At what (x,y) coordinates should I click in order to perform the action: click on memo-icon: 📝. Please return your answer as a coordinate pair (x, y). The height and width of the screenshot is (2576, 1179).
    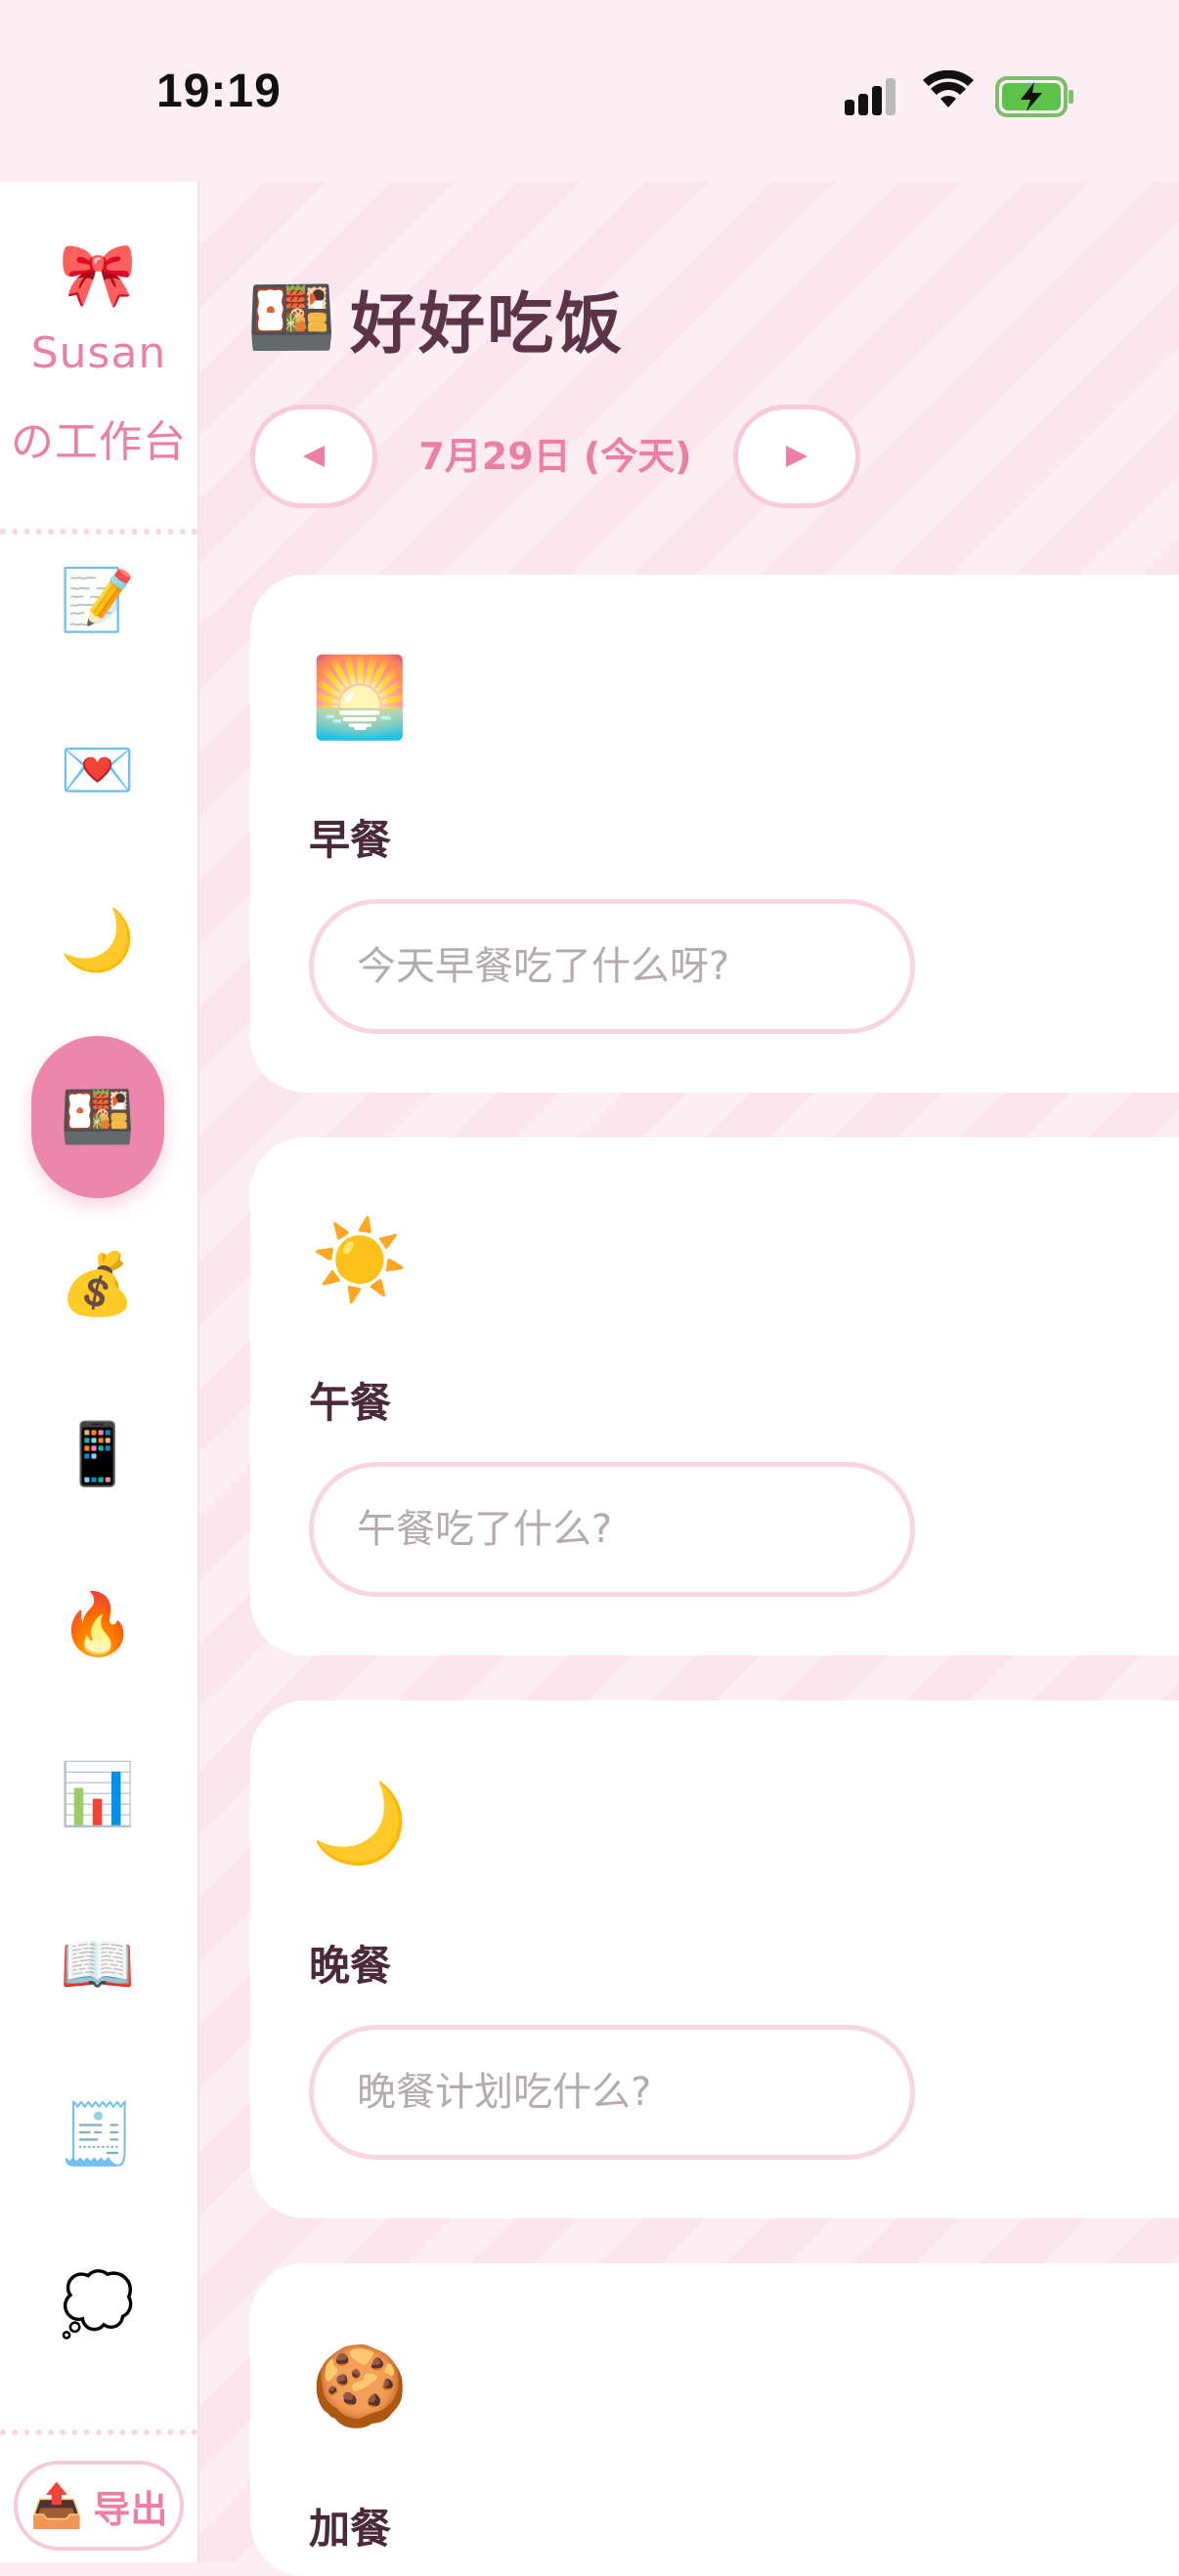
    Looking at the image, I should click on (98, 599).